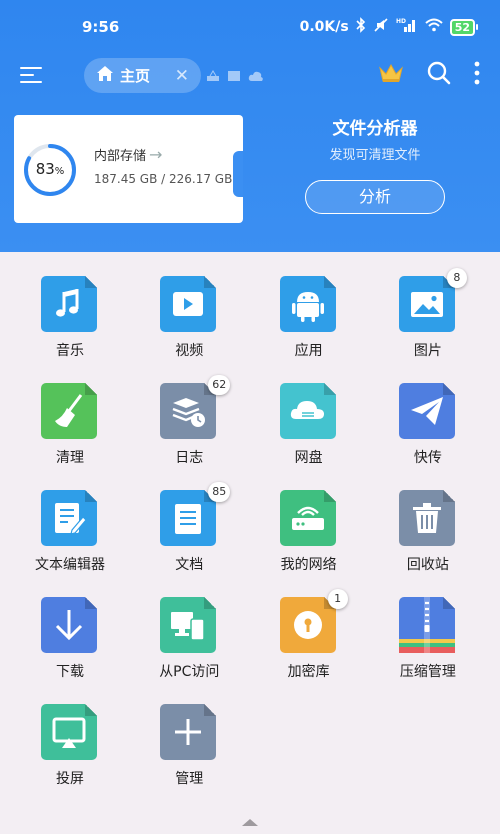 This screenshot has width=500, height=834. I want to click on archive-icon, so click(426, 625).